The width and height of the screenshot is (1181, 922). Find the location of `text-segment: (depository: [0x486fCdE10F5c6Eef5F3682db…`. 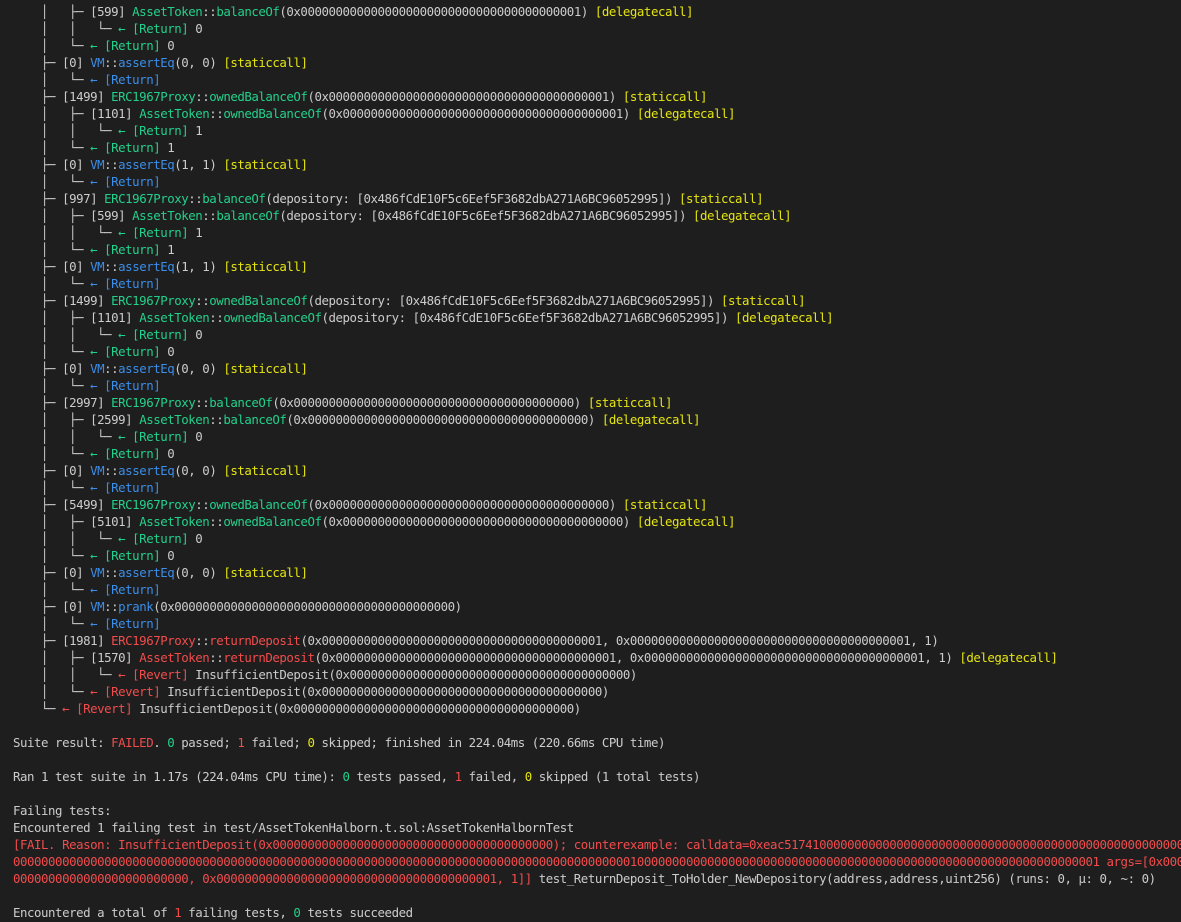

text-segment: (depository: [0x486fCdE10F5c6Eef5F3682db… is located at coordinates (486, 215).